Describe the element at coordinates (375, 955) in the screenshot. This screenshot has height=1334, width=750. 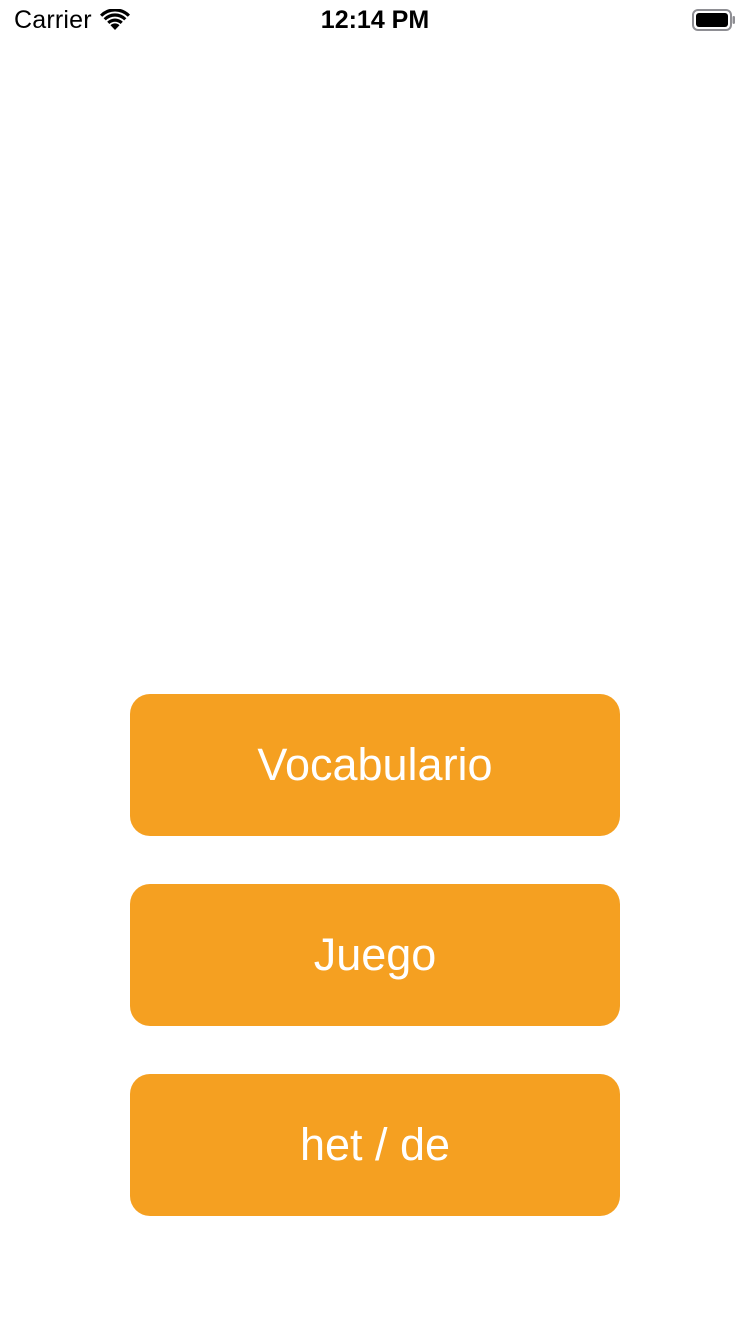
I see `juego-button: Juego` at that location.